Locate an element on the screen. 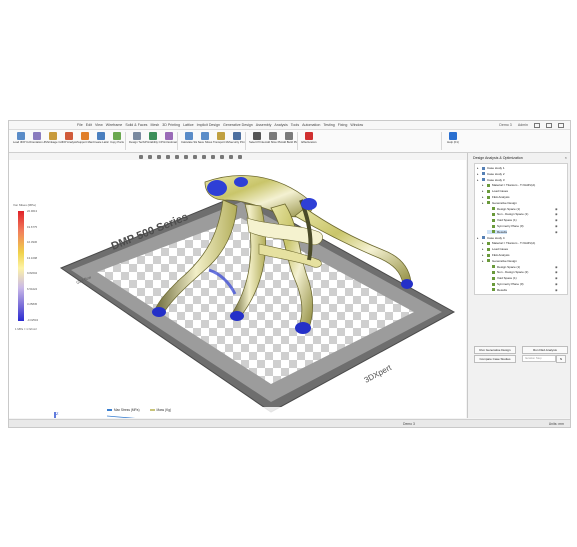  tree-item: ▸ Case study 3 is located at coordinates (491, 180).